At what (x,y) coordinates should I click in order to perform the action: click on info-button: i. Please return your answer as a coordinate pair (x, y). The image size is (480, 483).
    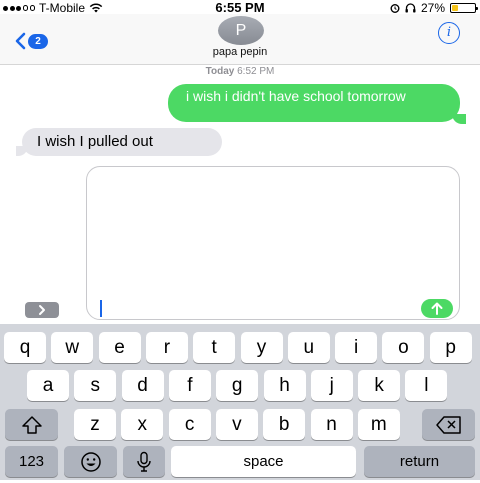
    Looking at the image, I should click on (449, 33).